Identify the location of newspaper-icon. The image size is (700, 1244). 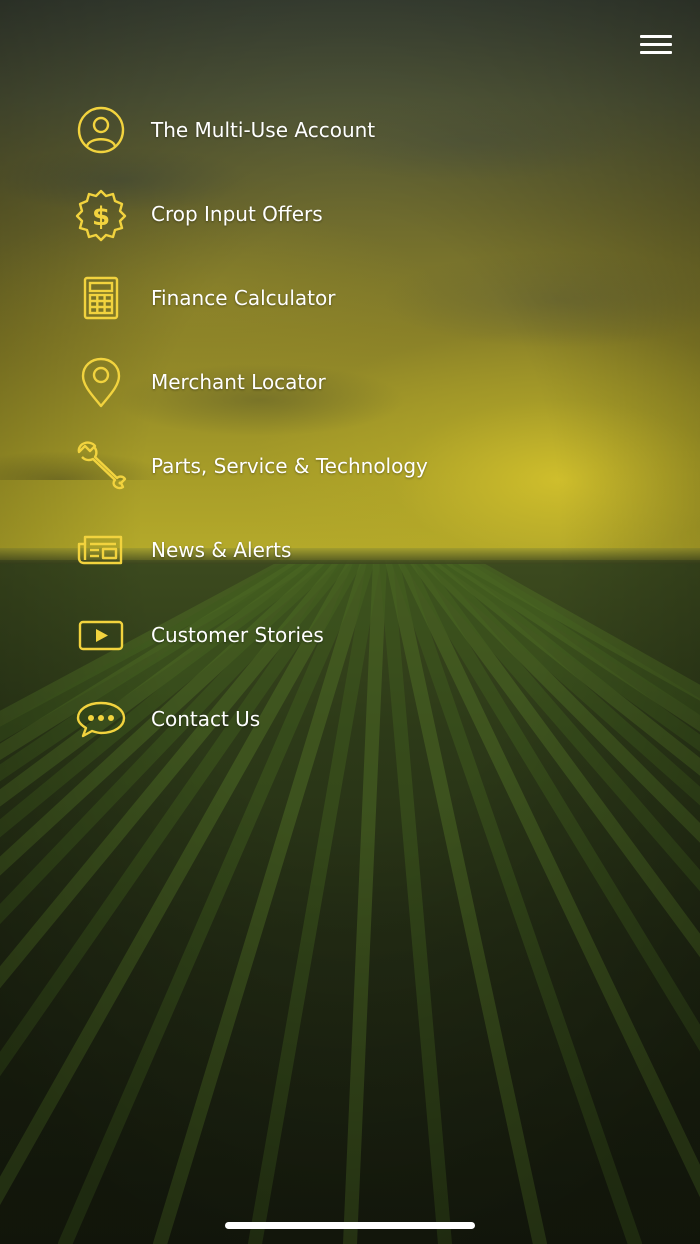
(101, 550).